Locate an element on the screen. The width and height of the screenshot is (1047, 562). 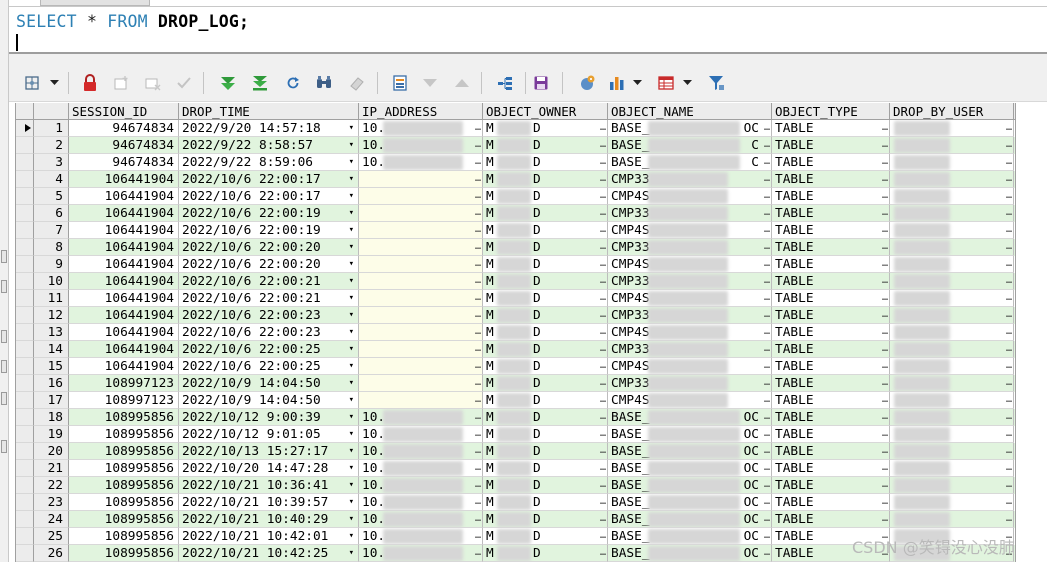
cell-drop-time: 2022/10/21 10:42:01 ▾ is located at coordinates (269, 536).